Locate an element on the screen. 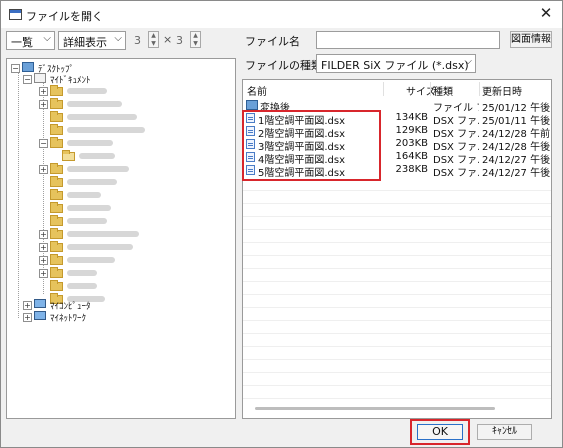 The height and width of the screenshot is (448, 563). rows-value: 3 is located at coordinates (137, 40).